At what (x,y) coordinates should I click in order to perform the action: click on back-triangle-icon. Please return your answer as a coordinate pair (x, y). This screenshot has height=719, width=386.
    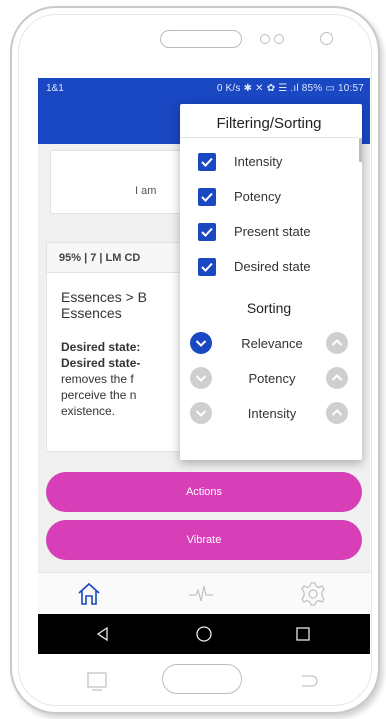
    Looking at the image, I should click on (103, 634).